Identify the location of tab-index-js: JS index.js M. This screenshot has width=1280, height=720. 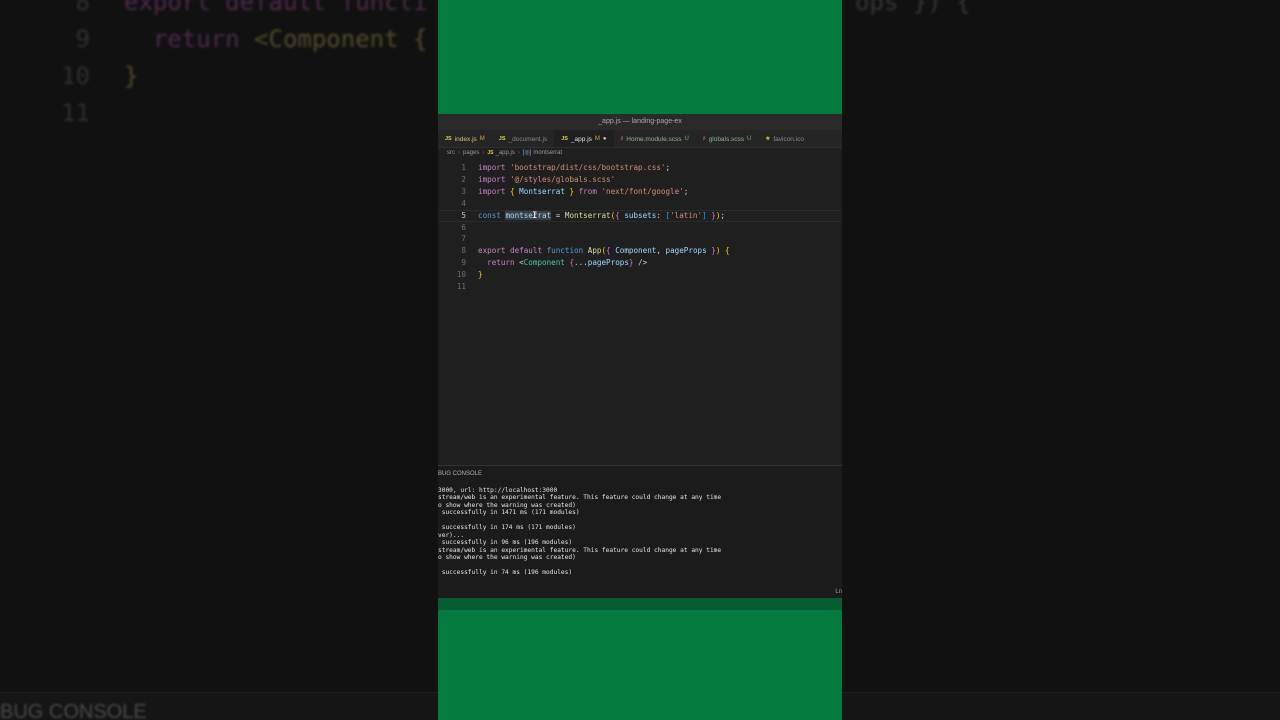
(465, 138).